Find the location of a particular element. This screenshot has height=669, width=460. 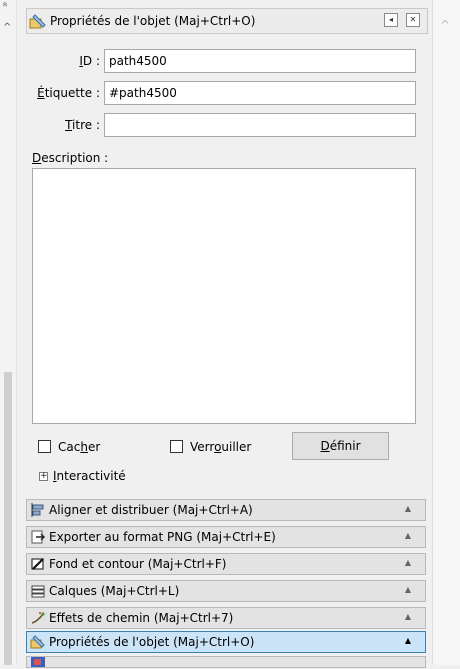

dock-tab-label: Exporter au format PNG (Maj+Ctrl+E) is located at coordinates (162, 537).